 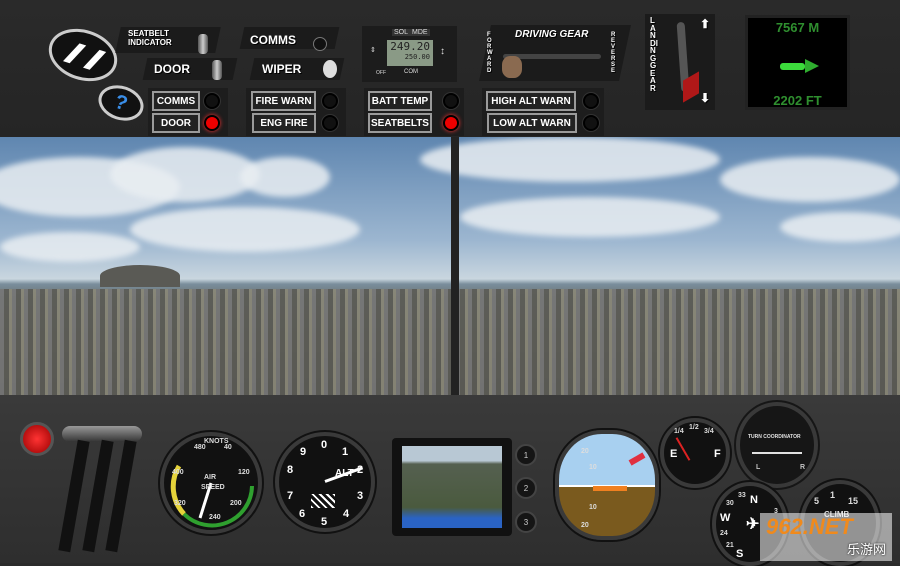 I want to click on landing-gear-label: LANDING GEAR, so click(x=654, y=54).